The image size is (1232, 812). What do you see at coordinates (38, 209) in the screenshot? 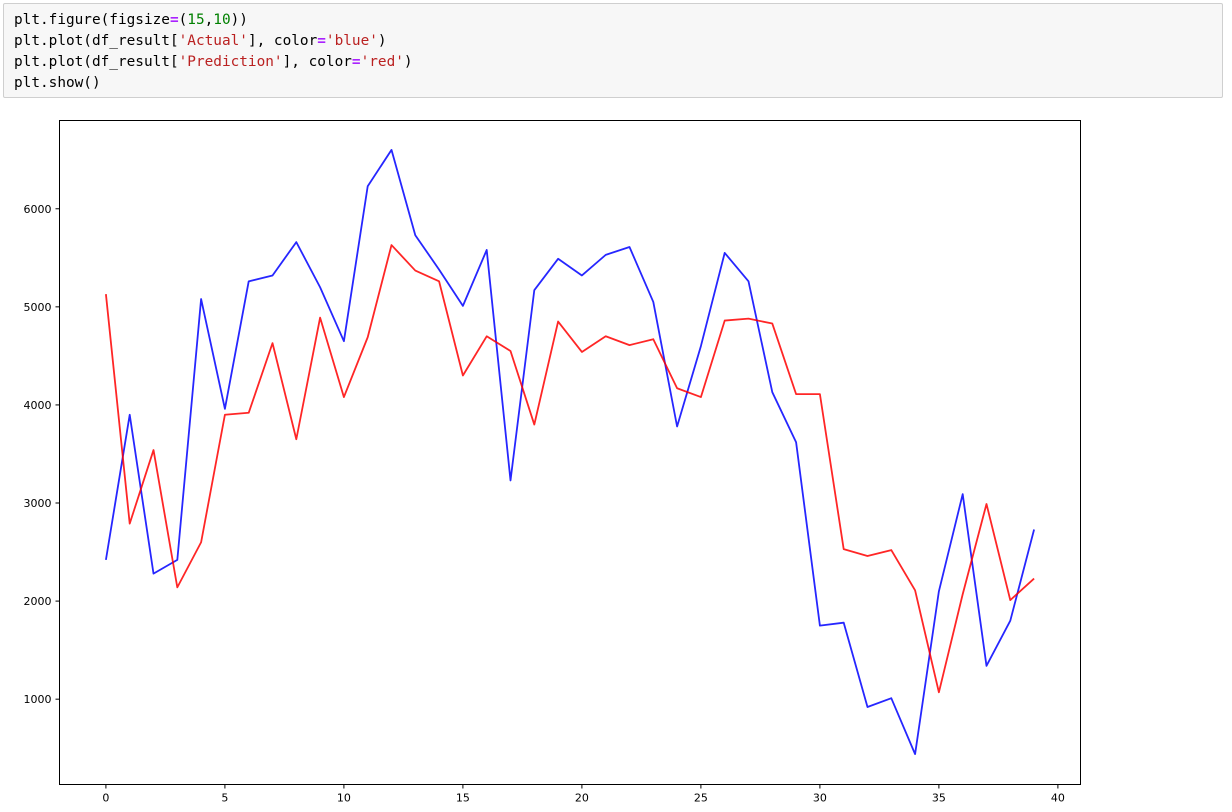
I see `y-tick-label: 6000` at bounding box center [38, 209].